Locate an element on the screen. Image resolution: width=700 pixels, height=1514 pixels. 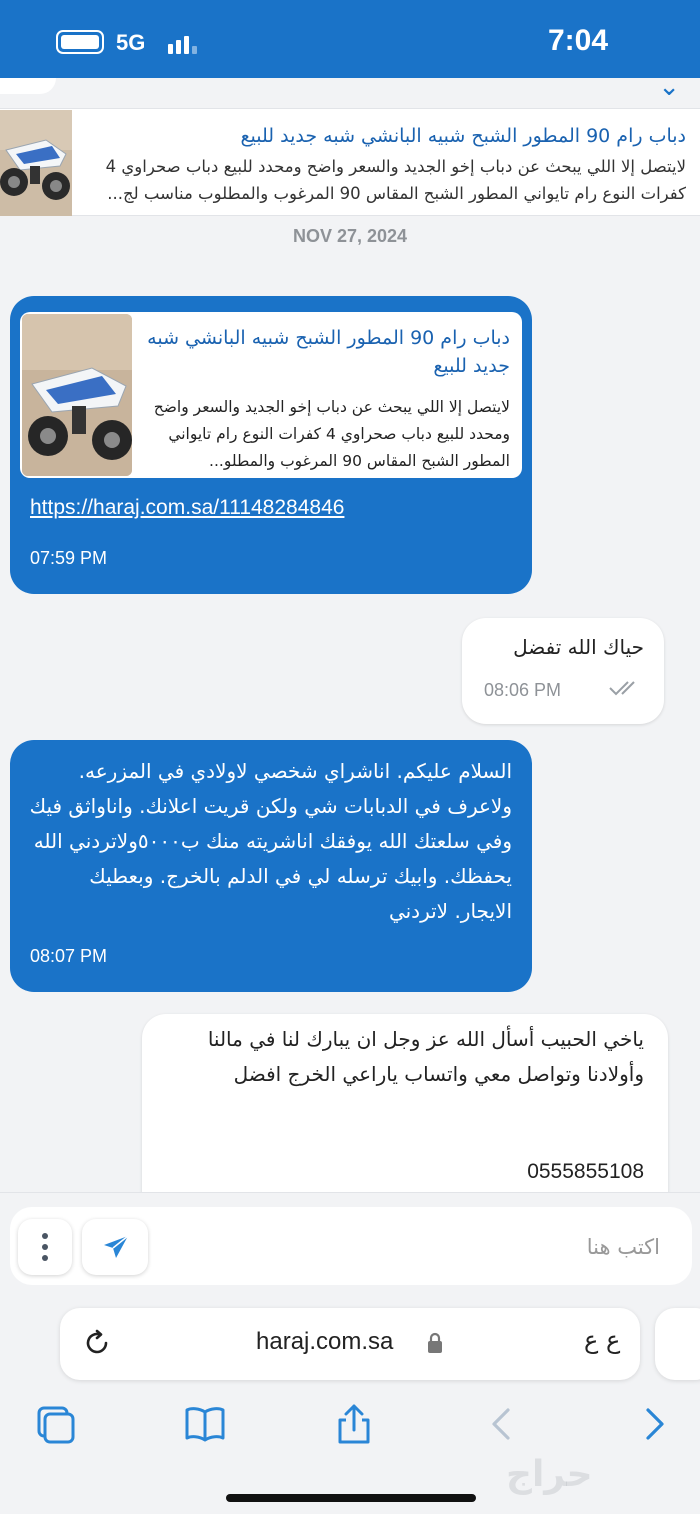
next-tab-pill is located at coordinates (677, 1344).